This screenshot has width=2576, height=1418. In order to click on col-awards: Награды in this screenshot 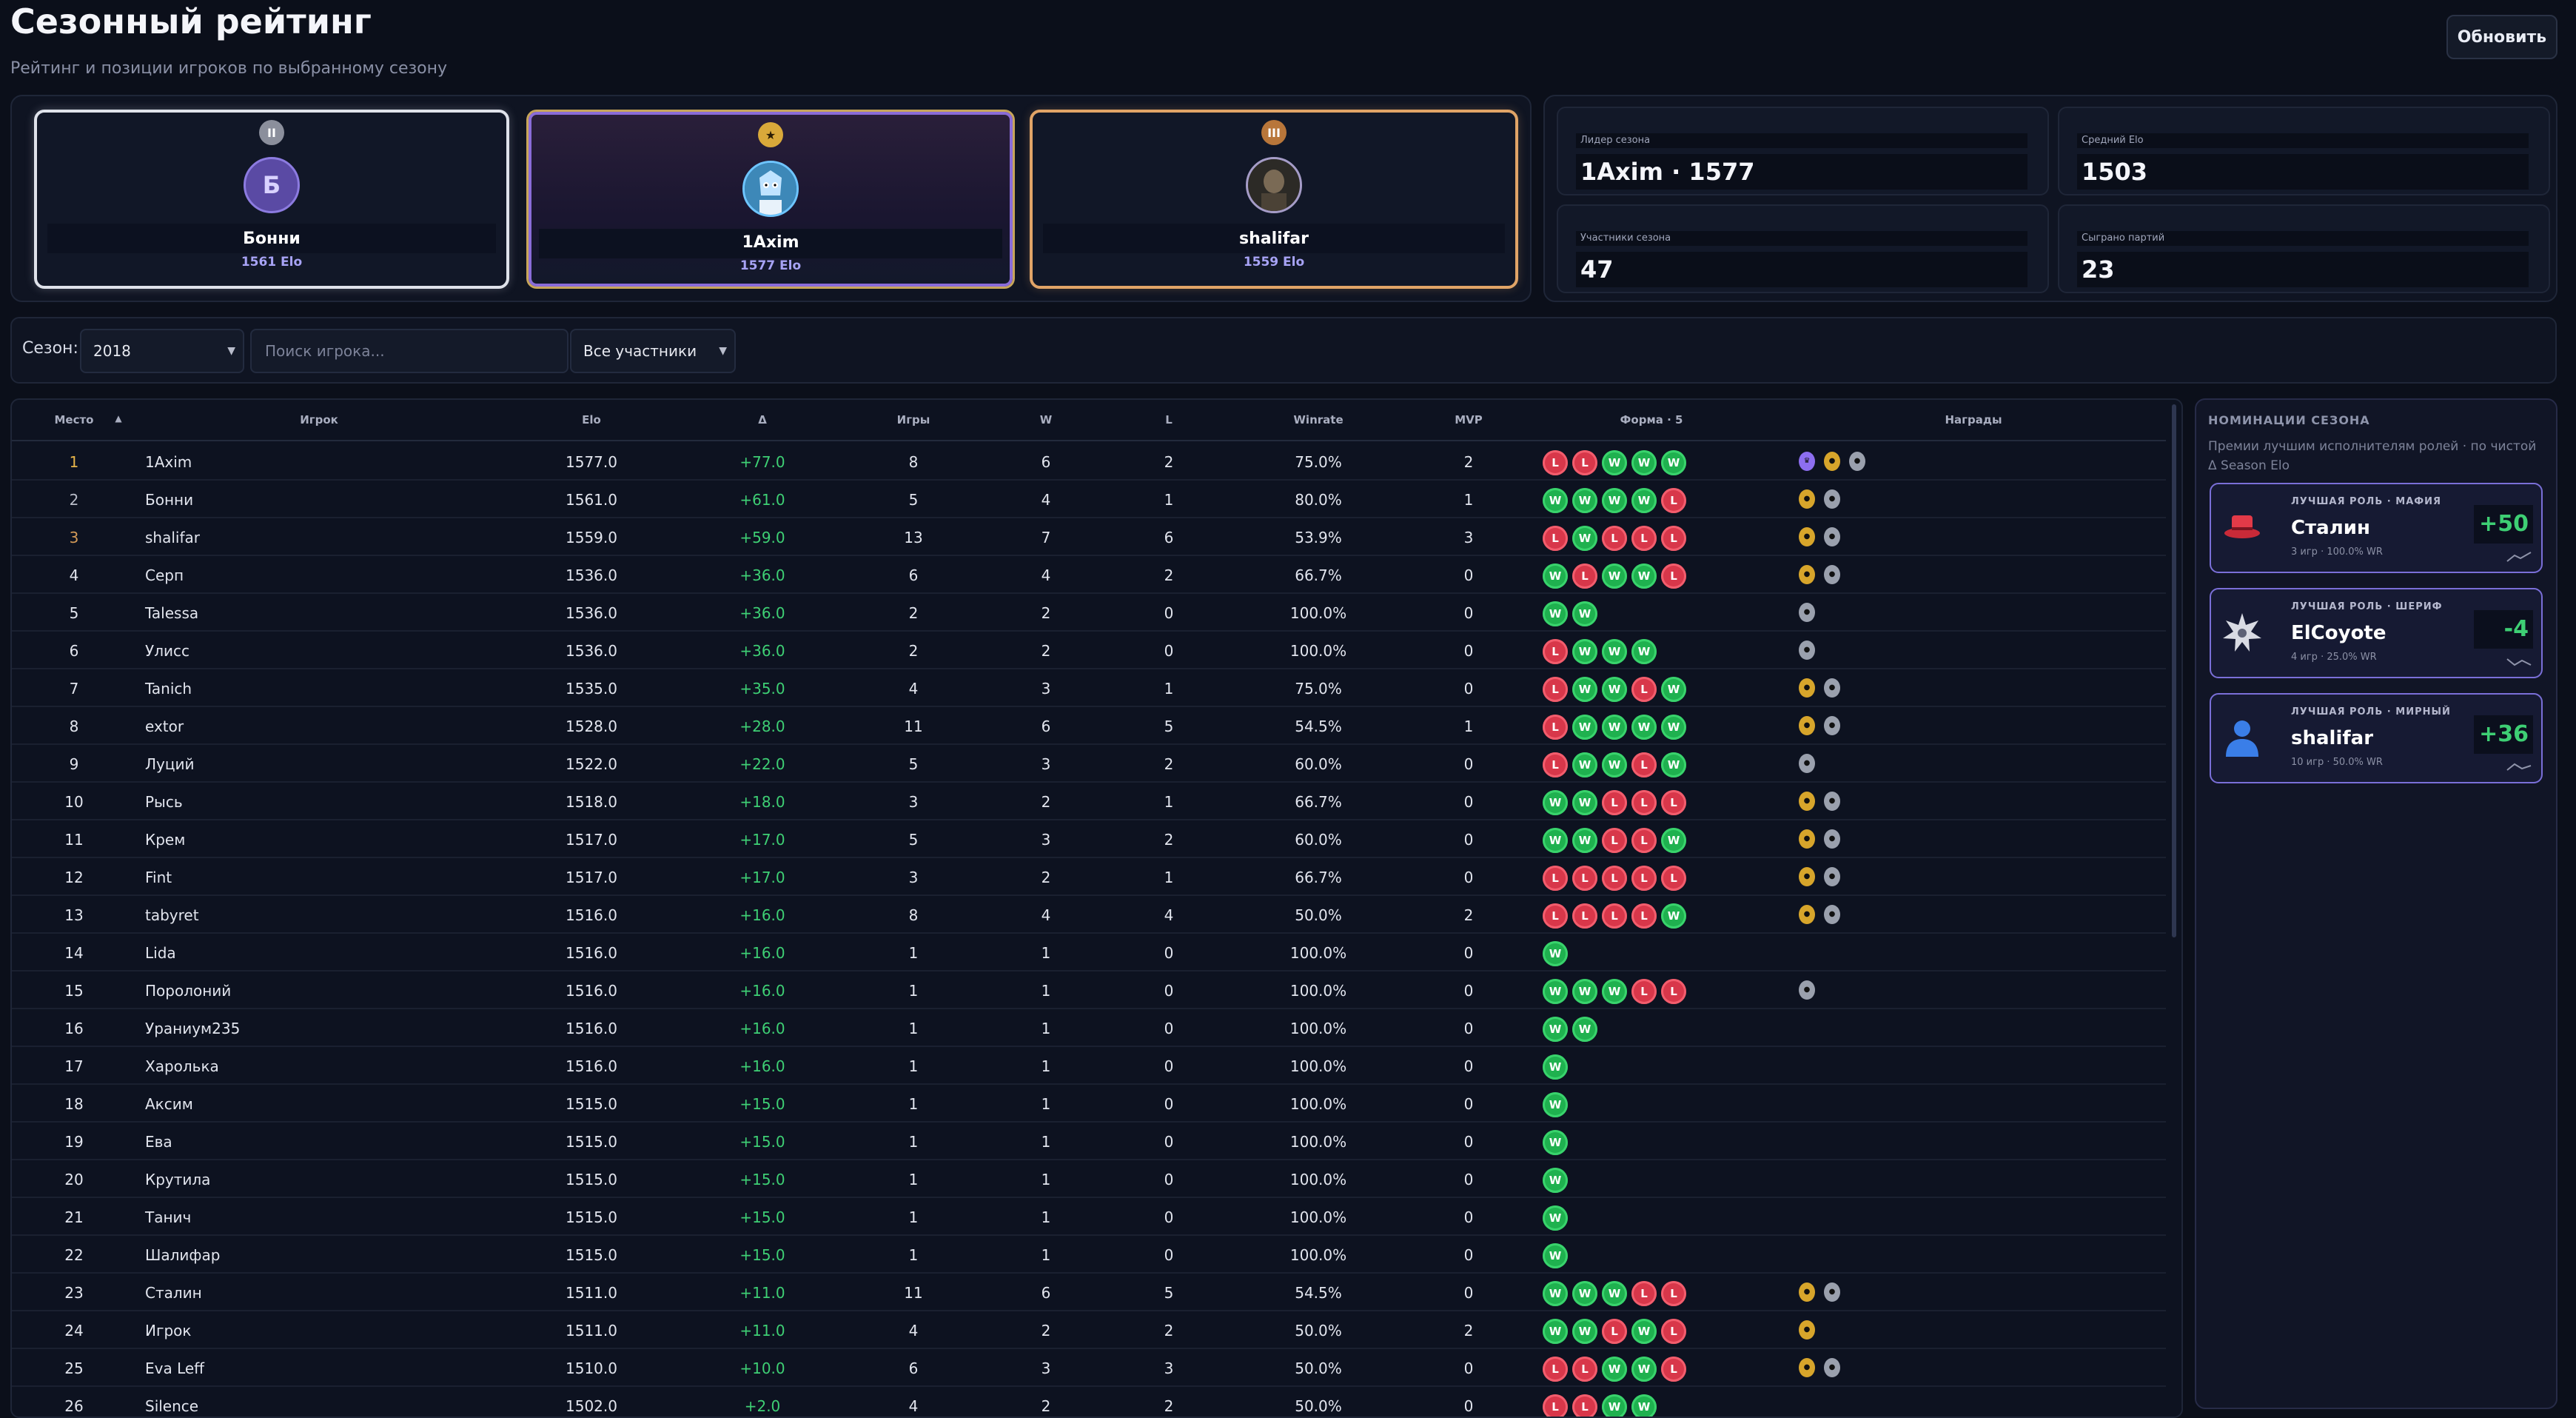, I will do `click(1973, 420)`.